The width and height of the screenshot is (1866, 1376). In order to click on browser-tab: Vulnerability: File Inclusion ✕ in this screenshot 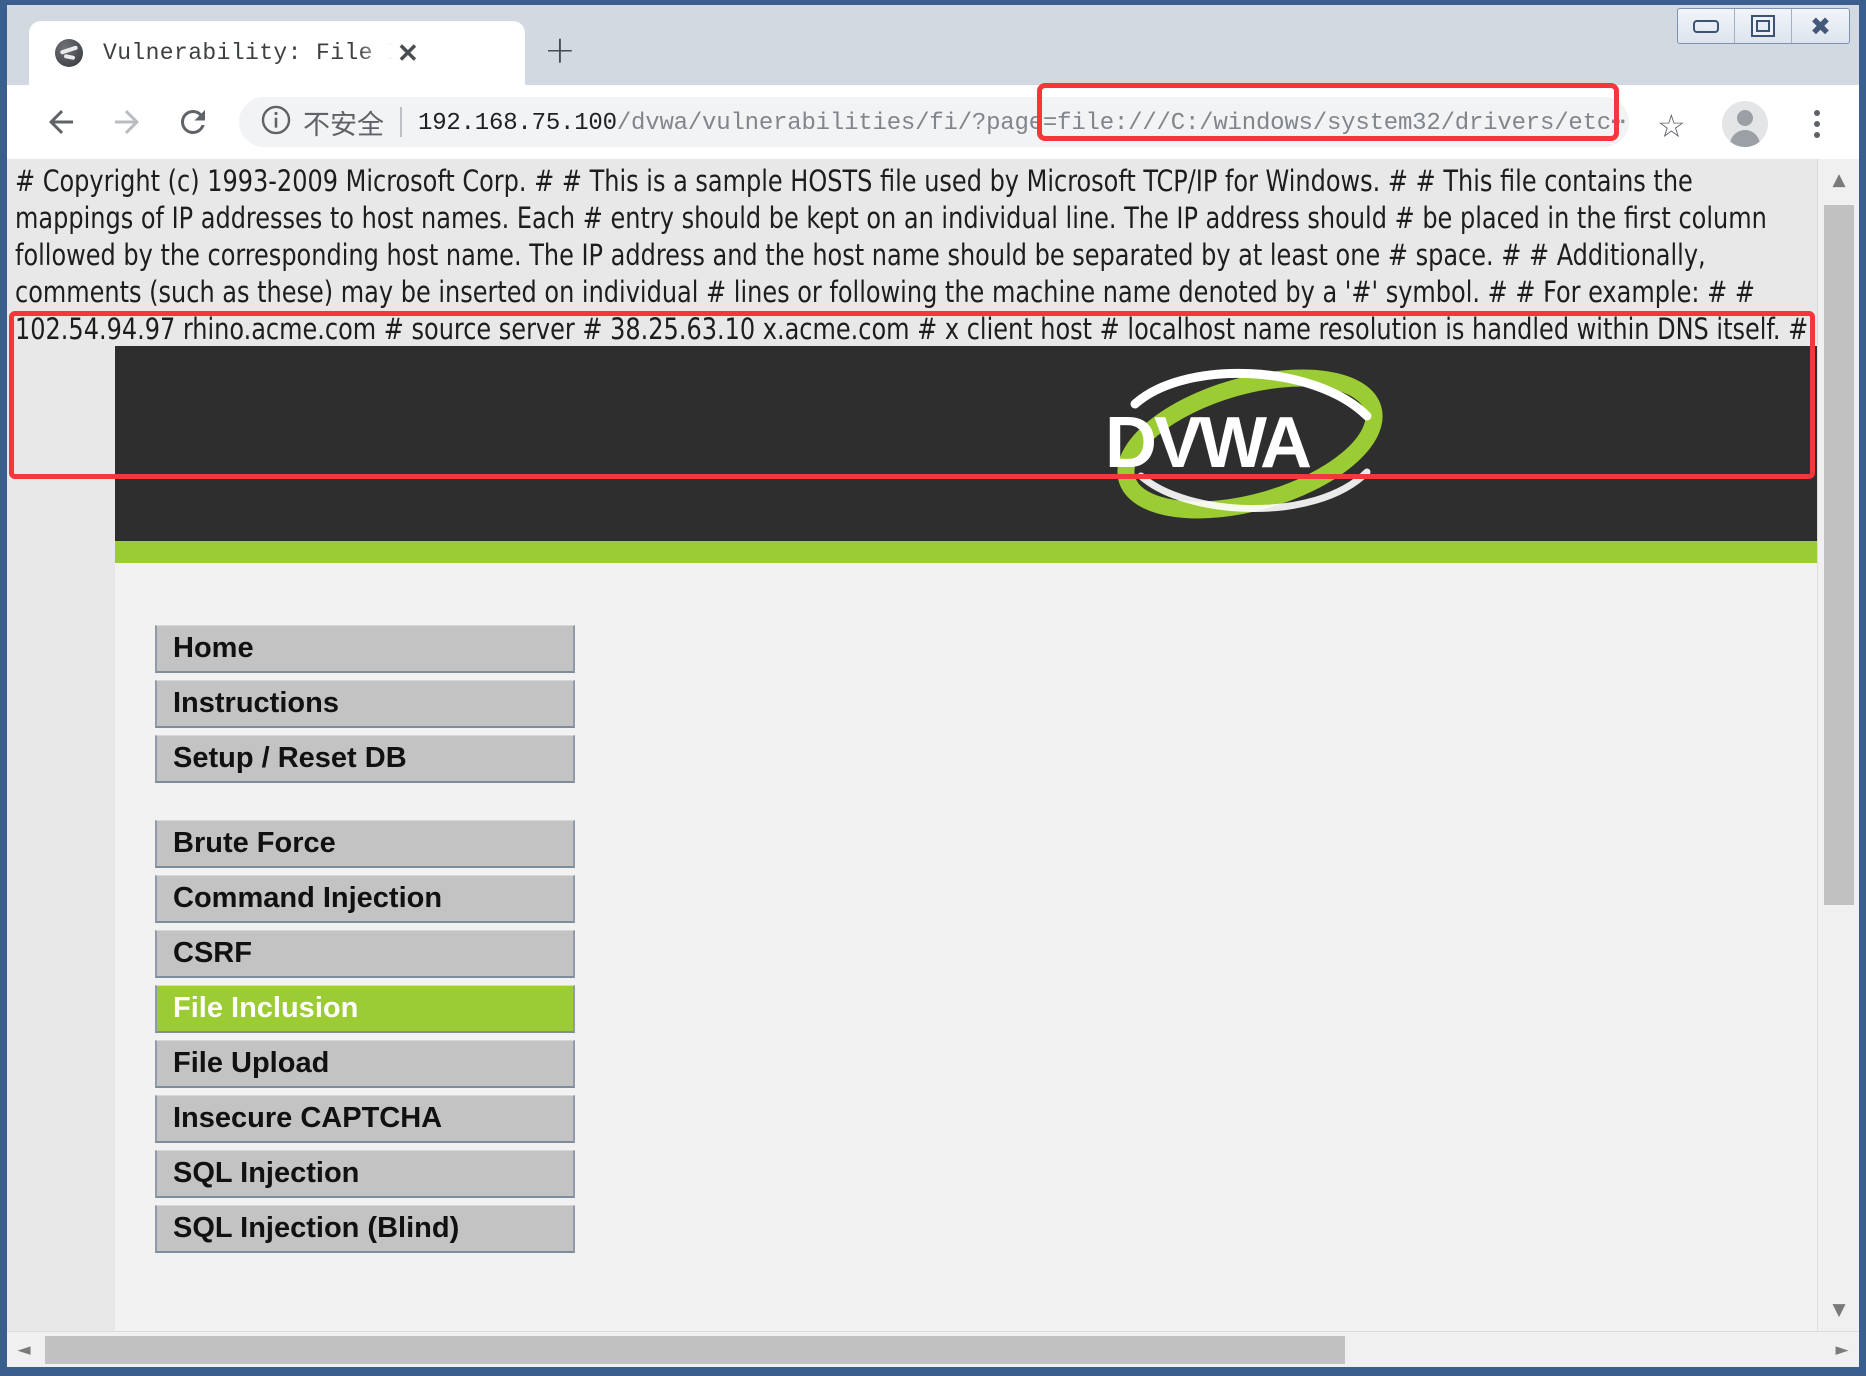, I will do `click(277, 53)`.